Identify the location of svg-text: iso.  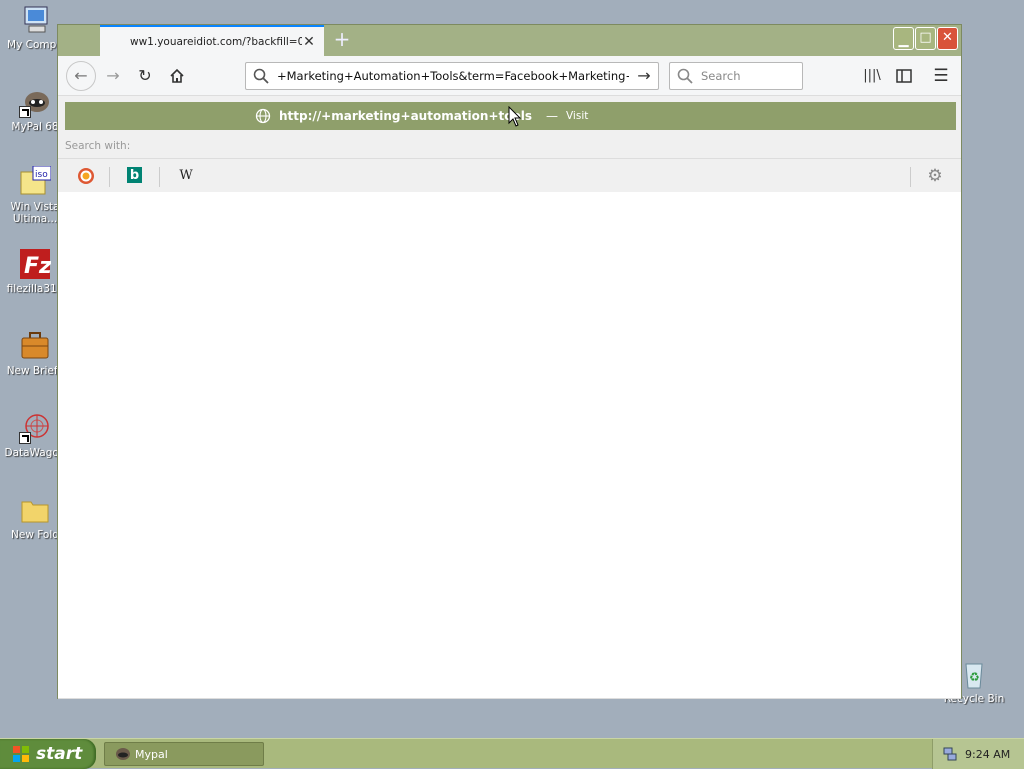
(41, 175).